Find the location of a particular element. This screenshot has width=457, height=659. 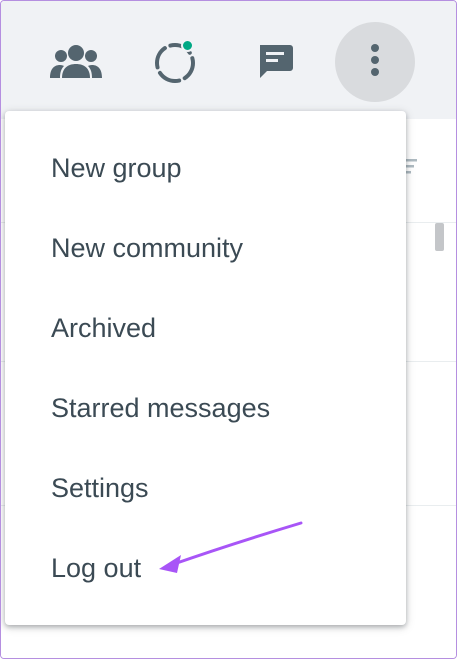

menu-item-new-community: New community is located at coordinates (205, 248).